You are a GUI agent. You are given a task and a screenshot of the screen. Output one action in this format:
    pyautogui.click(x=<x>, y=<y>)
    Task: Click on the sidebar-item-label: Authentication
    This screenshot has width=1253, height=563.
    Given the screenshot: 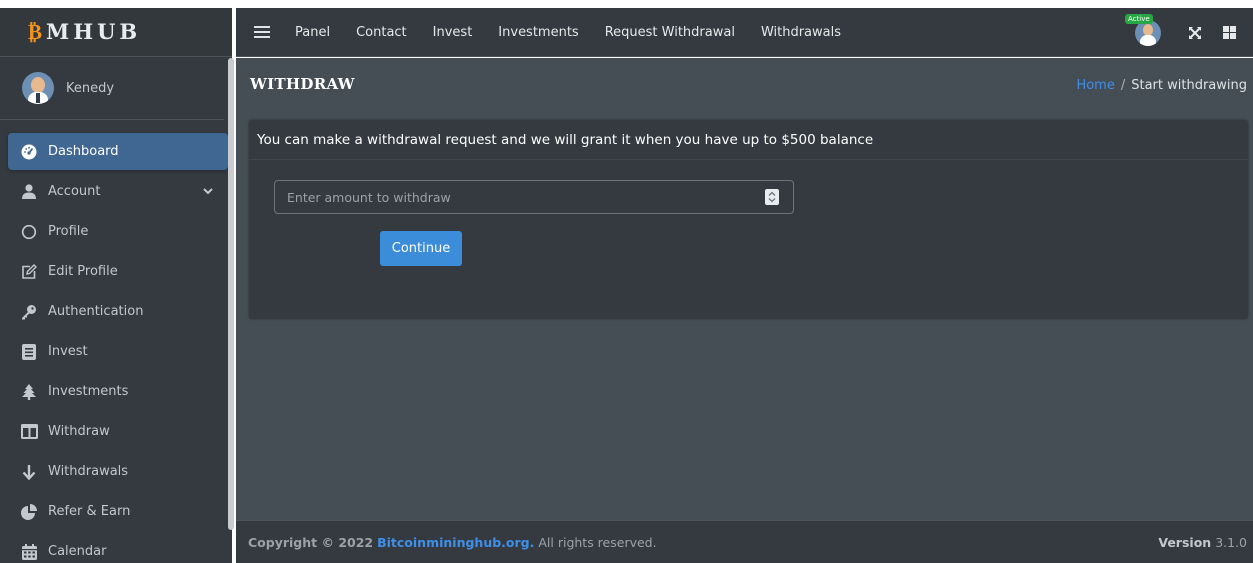 What is the action you would take?
    pyautogui.click(x=96, y=311)
    